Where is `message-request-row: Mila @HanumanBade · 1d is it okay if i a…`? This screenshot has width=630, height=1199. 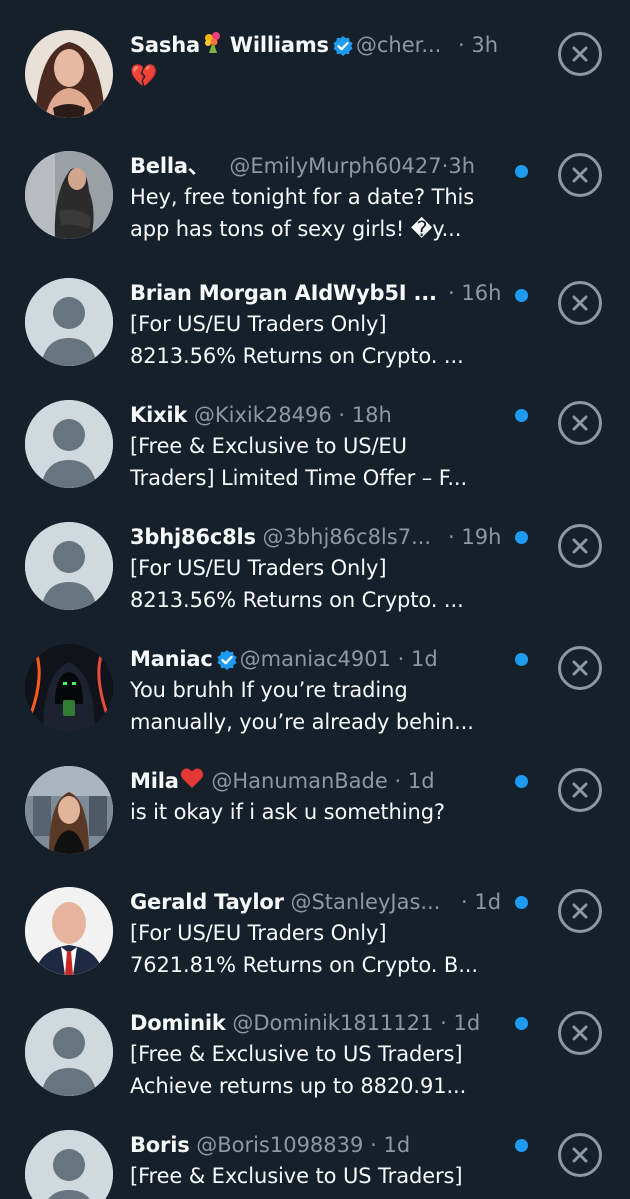
message-request-row: Mila @HanumanBade · 1d is it okay if i a… is located at coordinates (315, 792).